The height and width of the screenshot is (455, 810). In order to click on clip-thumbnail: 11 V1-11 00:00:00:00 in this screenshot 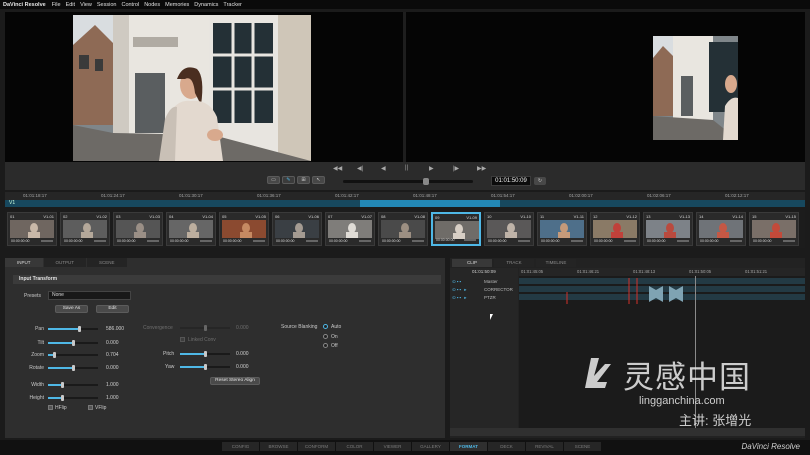, I will do `click(562, 229)`.